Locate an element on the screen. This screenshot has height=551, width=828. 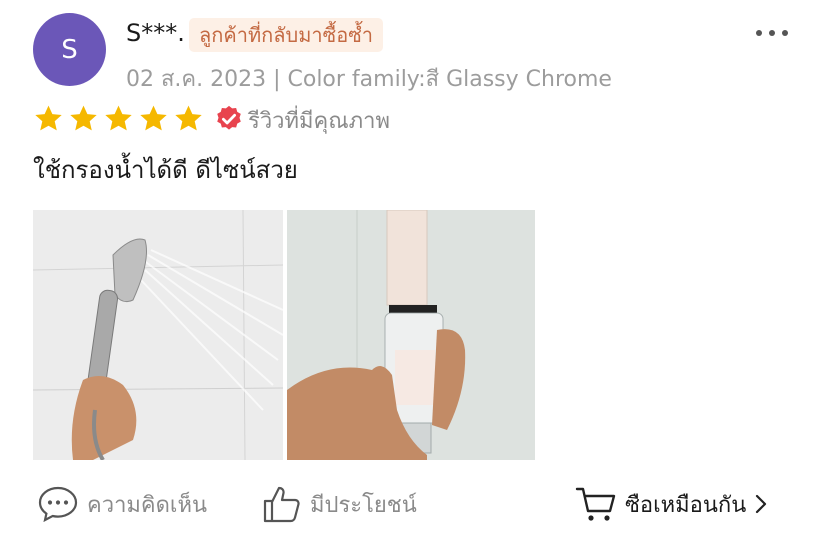
comment-icon is located at coordinates (58, 504).